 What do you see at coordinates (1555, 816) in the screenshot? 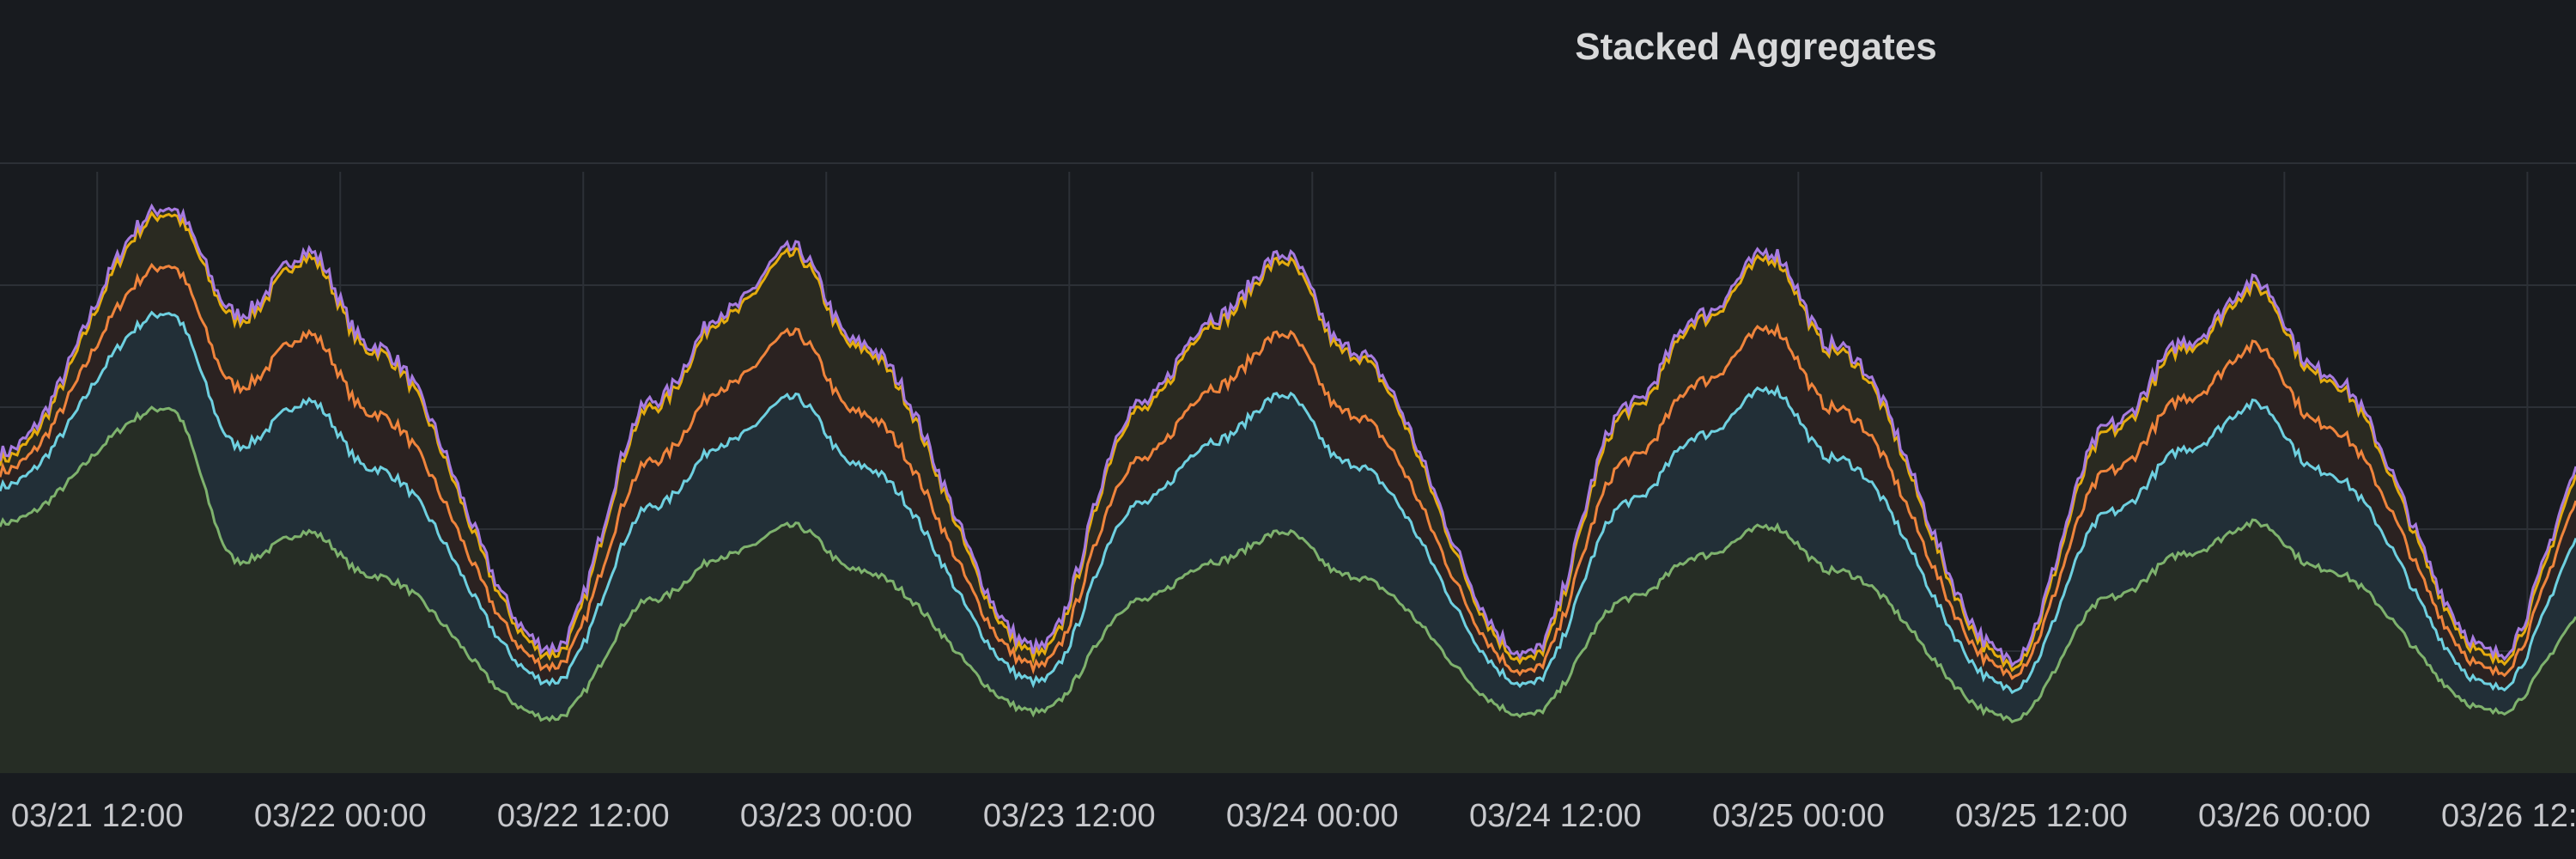
I see `x-tick-label-6: 03/24 12:00` at bounding box center [1555, 816].